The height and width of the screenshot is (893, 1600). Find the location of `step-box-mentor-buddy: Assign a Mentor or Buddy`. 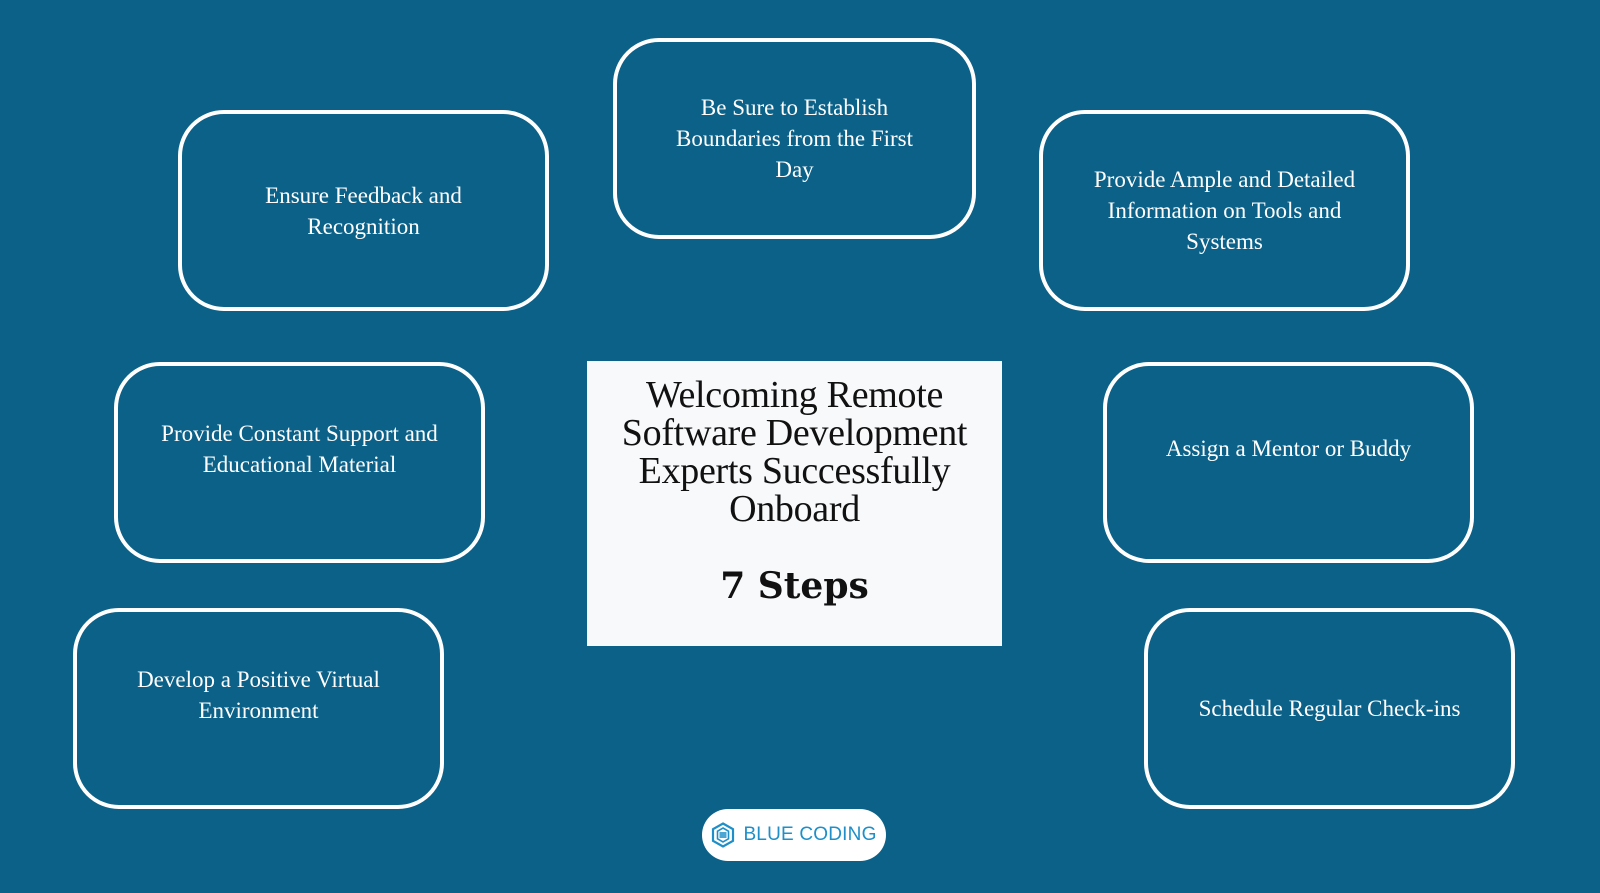

step-box-mentor-buddy: Assign a Mentor or Buddy is located at coordinates (1288, 462).